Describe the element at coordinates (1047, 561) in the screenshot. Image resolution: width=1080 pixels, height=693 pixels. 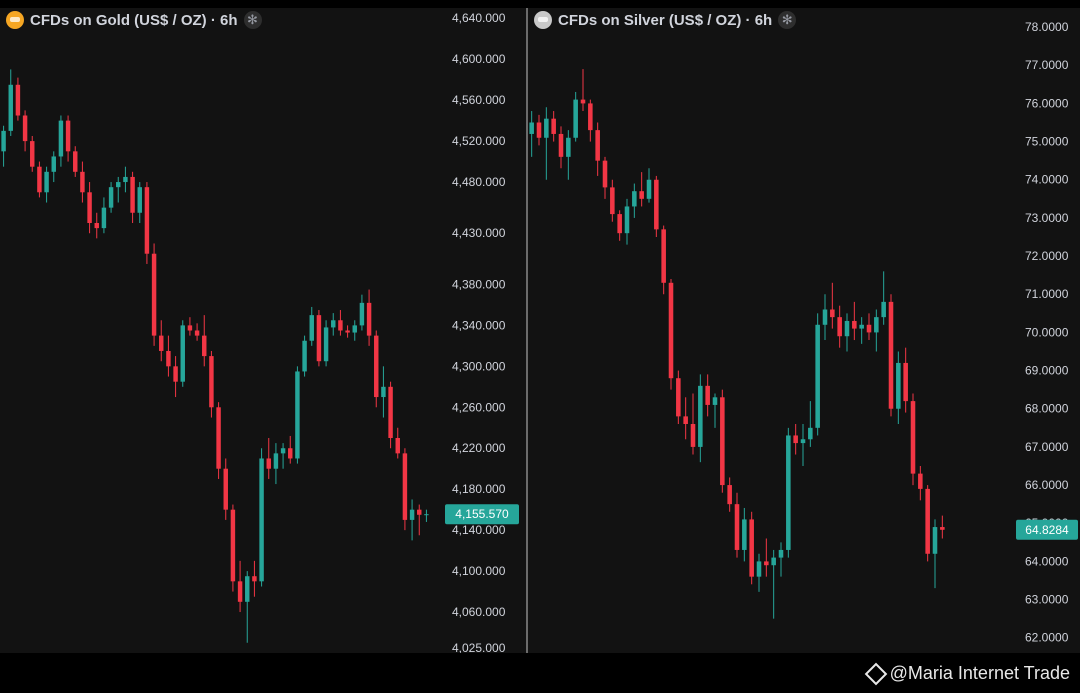
I see `silver-y-tick-label: 64.0000` at that location.